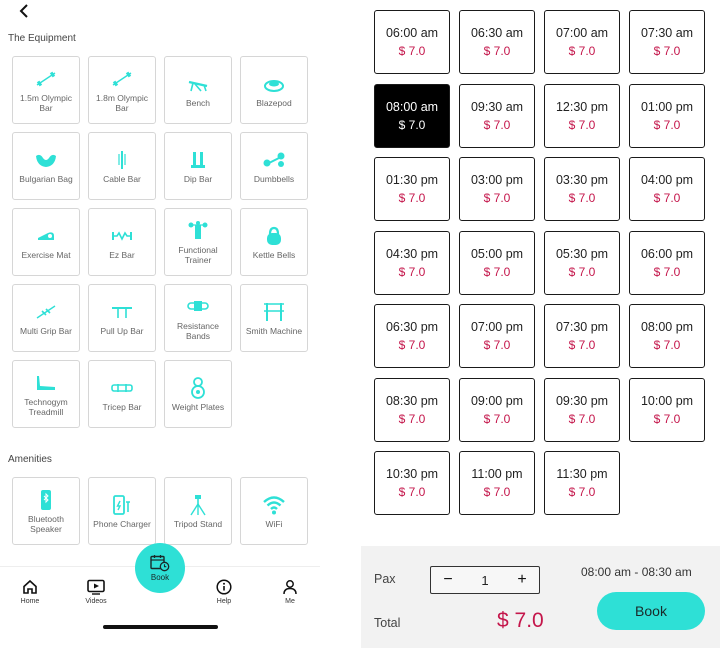  What do you see at coordinates (198, 330) in the screenshot?
I see `equipment-label: Resistance Bands` at bounding box center [198, 330].